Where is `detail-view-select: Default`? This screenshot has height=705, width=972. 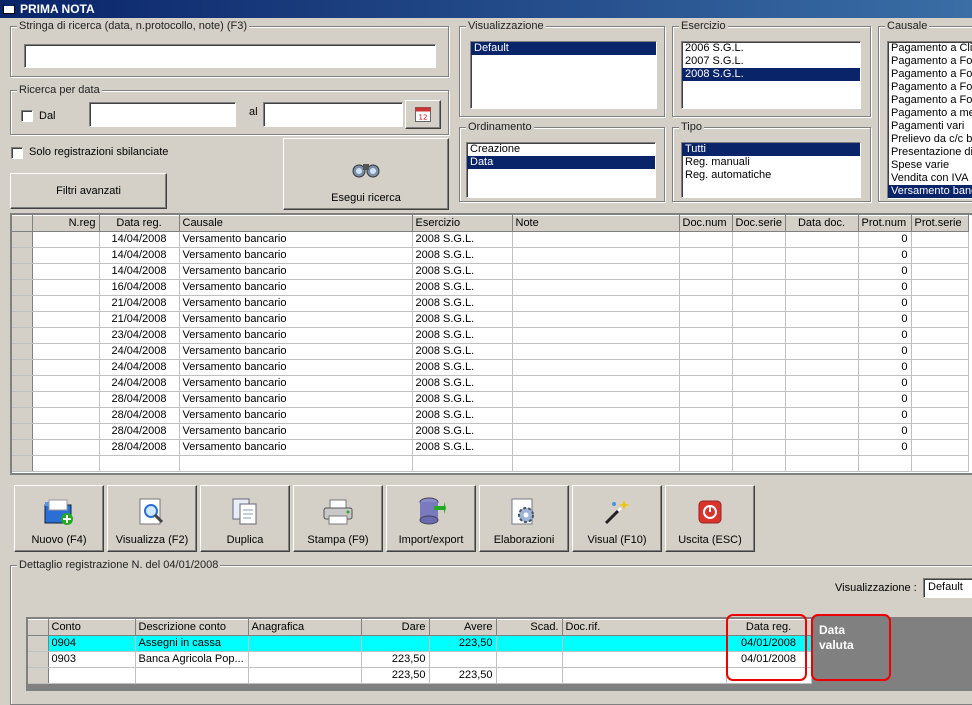 detail-view-select: Default is located at coordinates (947, 588).